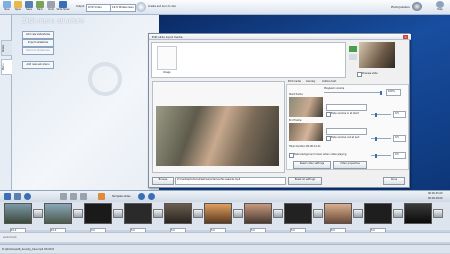 The image size is (450, 254). What do you see at coordinates (123, 8) in the screenshot?
I see `aspect-select: 16:9 Widescreen` at bounding box center [123, 8].